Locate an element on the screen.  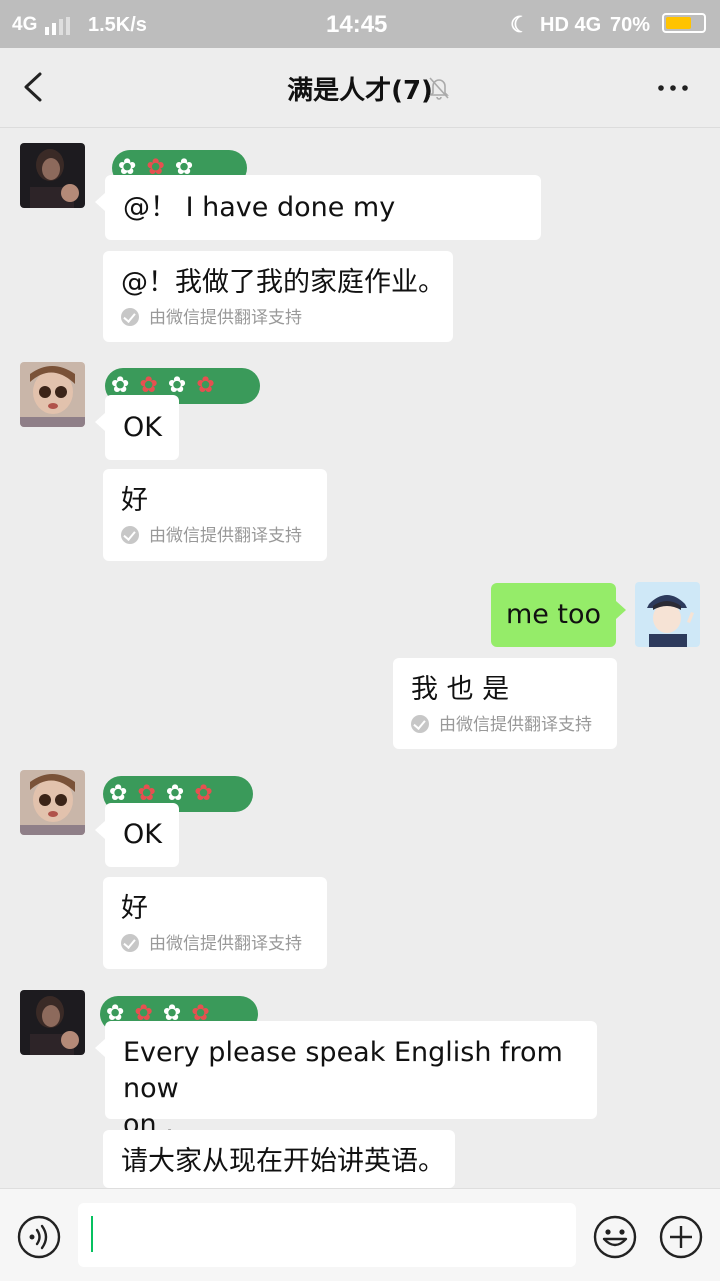
translation-card: 我 也 是 由微信提供翻译支持 is located at coordinates (505, 703).